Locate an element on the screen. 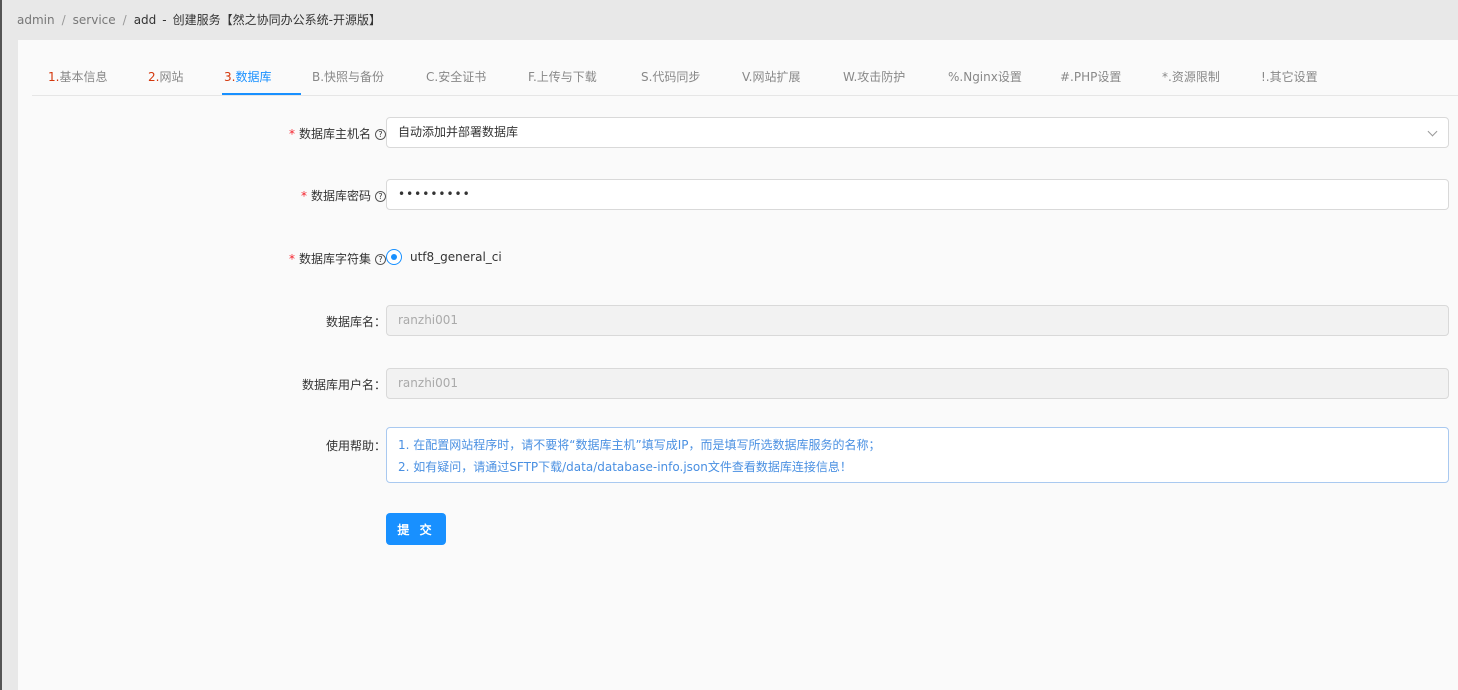 This screenshot has width=1458, height=690. tab-attack-protection: W.攻击防护 is located at coordinates (874, 76).